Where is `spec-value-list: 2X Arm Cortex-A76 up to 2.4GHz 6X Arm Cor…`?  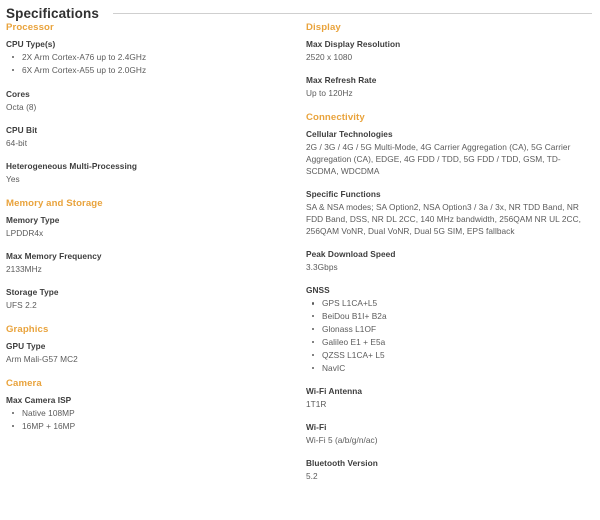 spec-value-list: 2X Arm Cortex-A76 up to 2.4GHz 6X Arm Cor… is located at coordinates (151, 64).